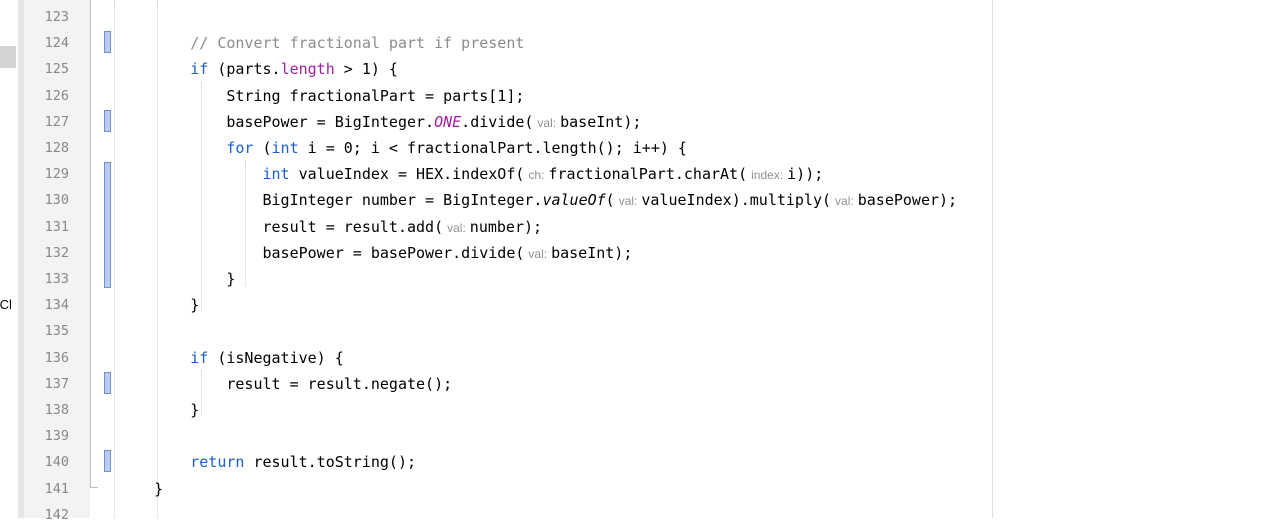 The height and width of the screenshot is (528, 1278). What do you see at coordinates (767, 175) in the screenshot?
I see `parameter-hint: index:` at bounding box center [767, 175].